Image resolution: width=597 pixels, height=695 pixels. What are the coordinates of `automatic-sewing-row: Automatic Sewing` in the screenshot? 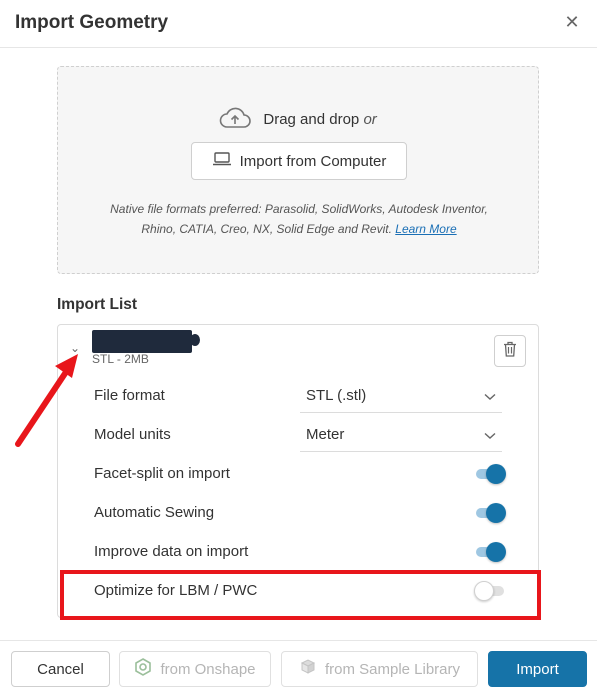 It's located at (300, 513).